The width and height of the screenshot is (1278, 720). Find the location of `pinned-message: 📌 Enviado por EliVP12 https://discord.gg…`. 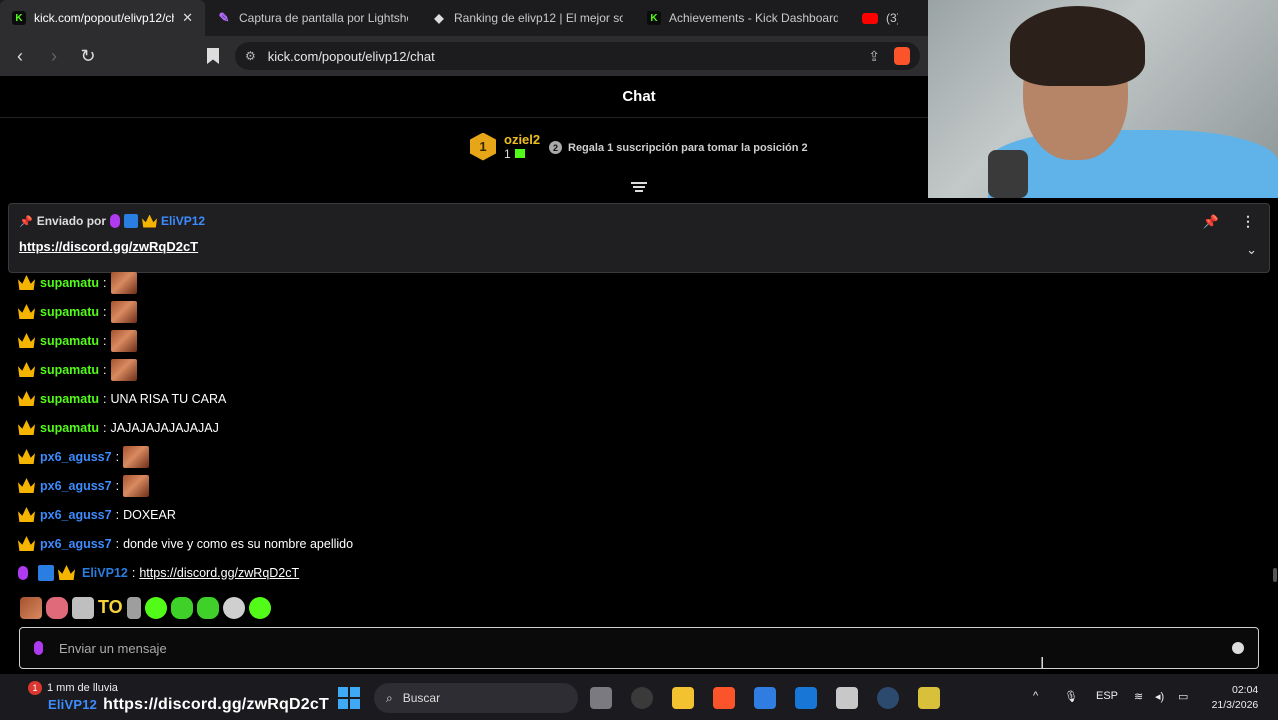

pinned-message: 📌 Enviado por EliVP12 https://discord.gg… is located at coordinates (639, 238).